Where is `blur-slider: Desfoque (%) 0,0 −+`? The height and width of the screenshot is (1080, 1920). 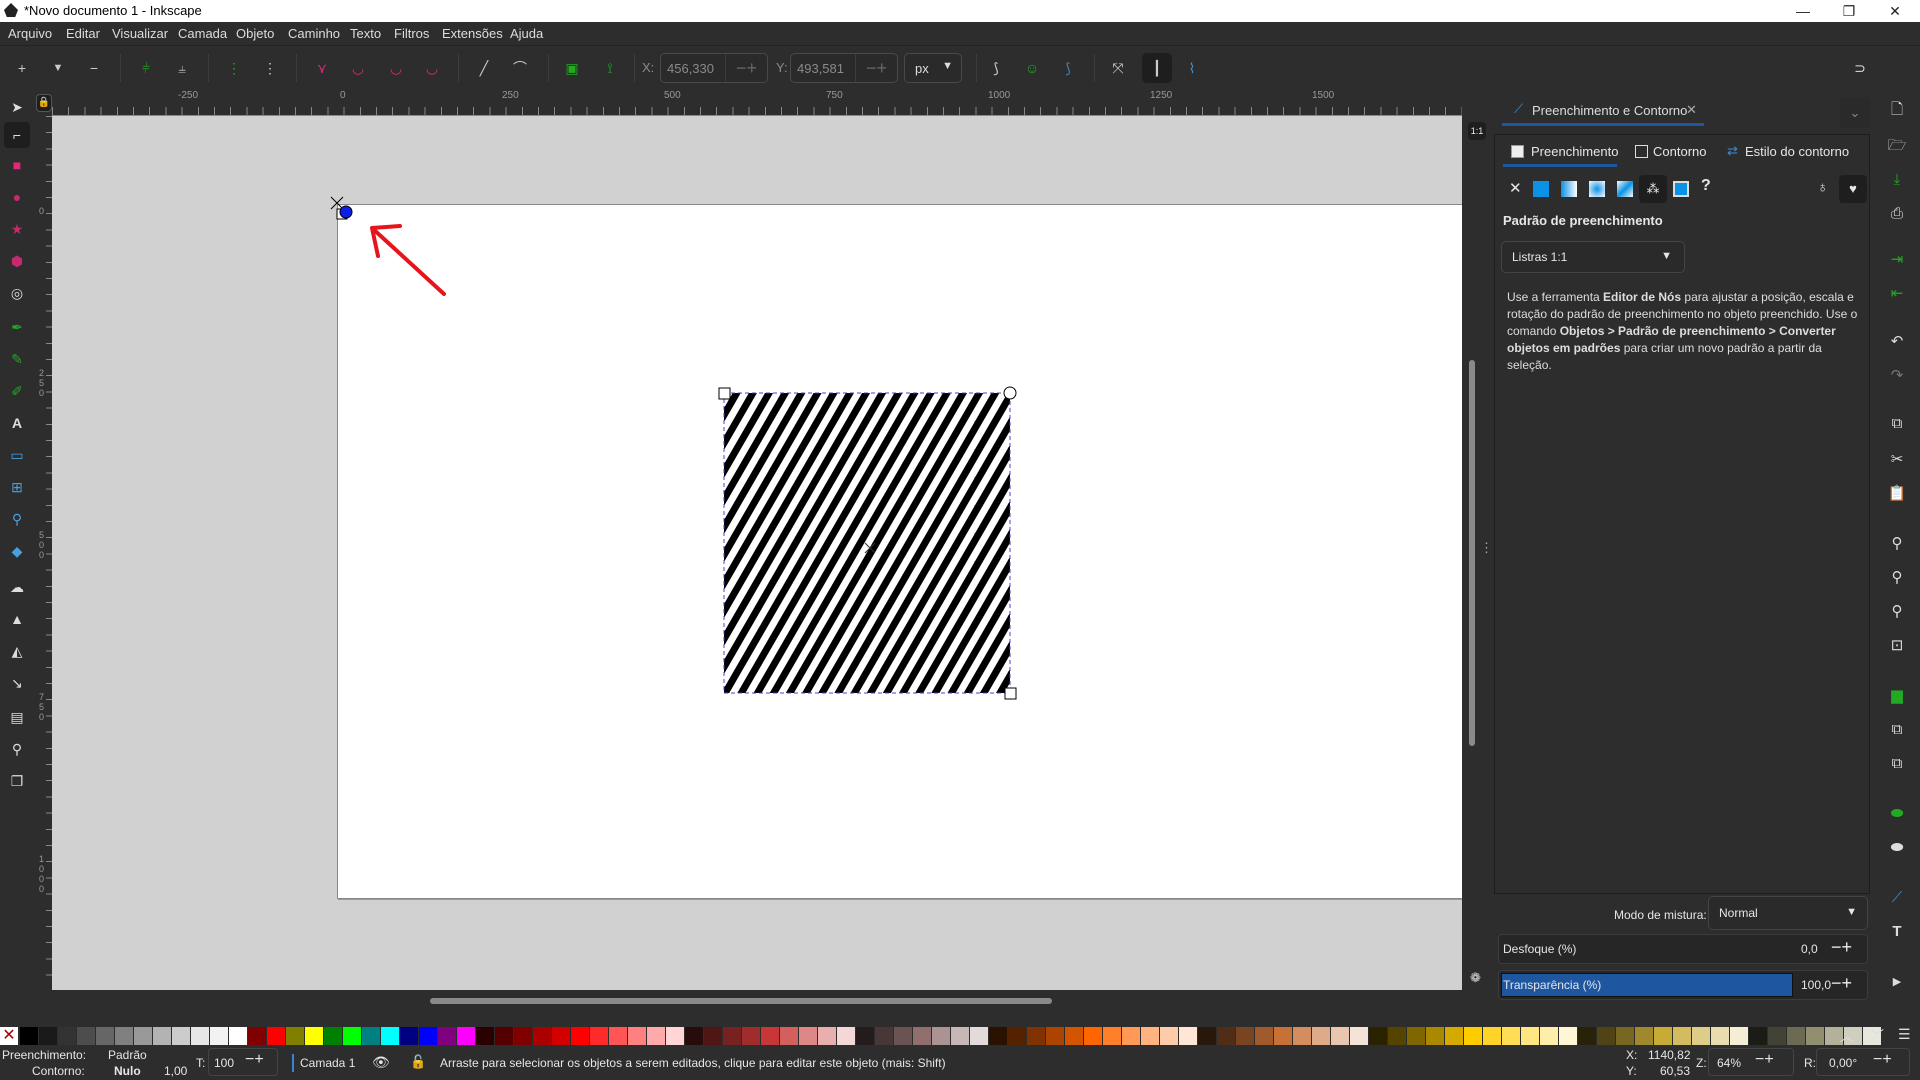 blur-slider: Desfoque (%) 0,0 −+ is located at coordinates (1683, 949).